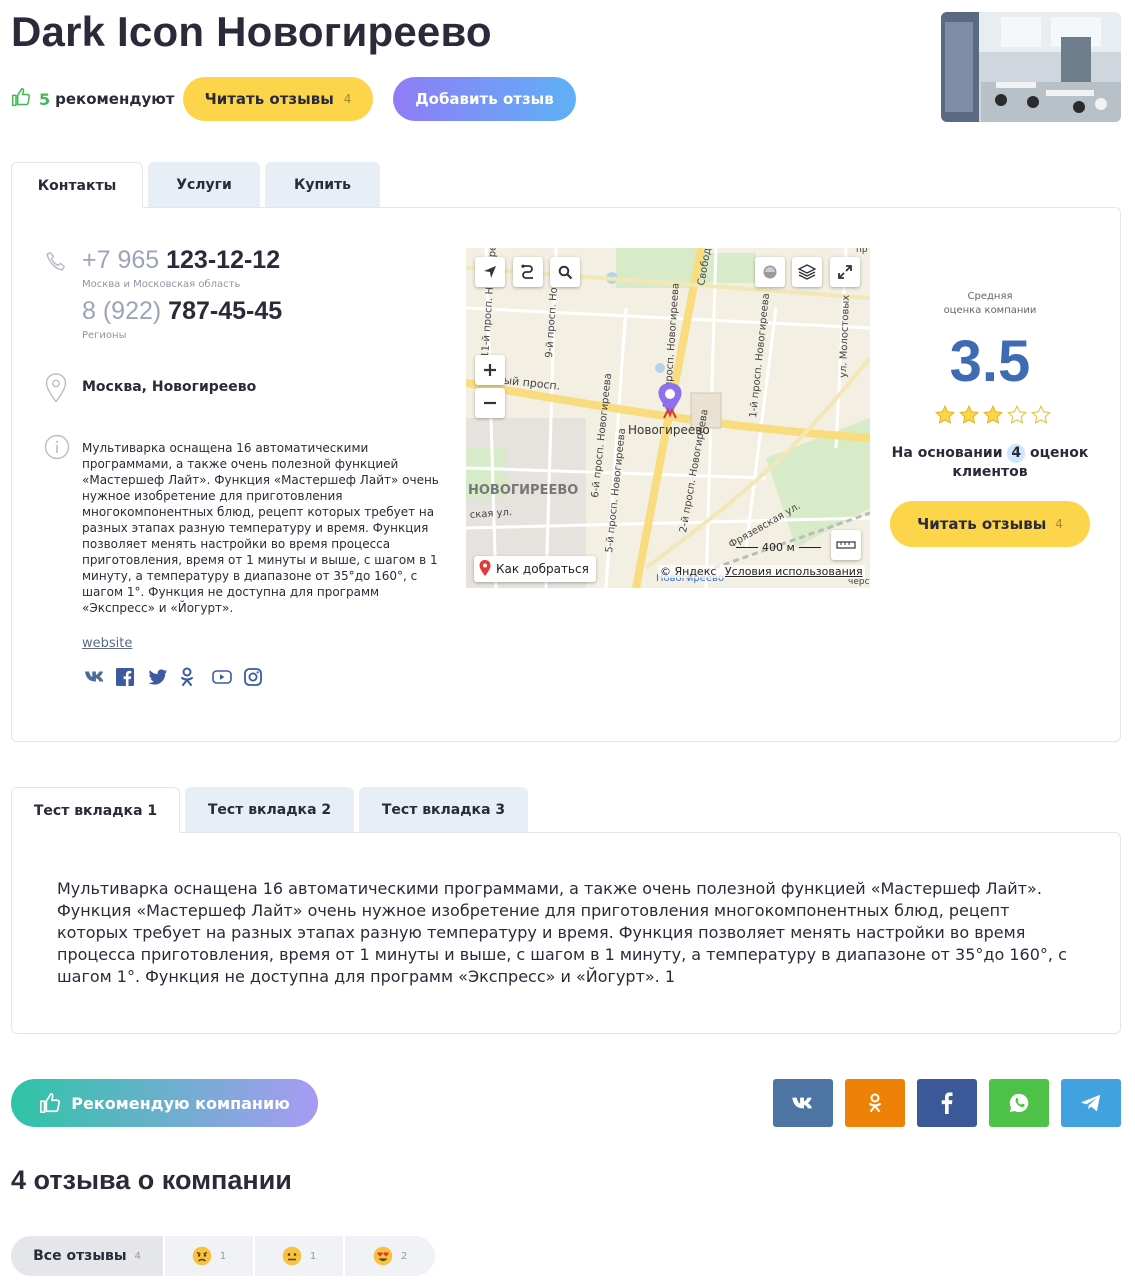 The height and width of the screenshot is (1288, 1135). What do you see at coordinates (688, 571) in the screenshot?
I see `map-copyright-label: © Яндекс` at bounding box center [688, 571].